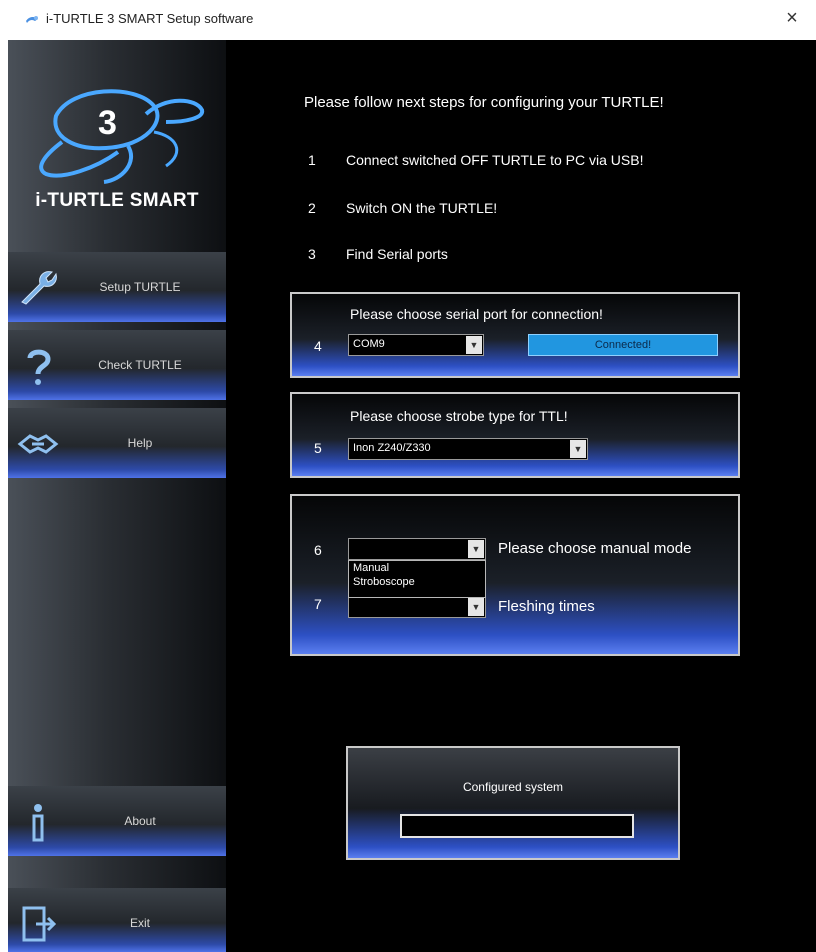 The height and width of the screenshot is (952, 816). What do you see at coordinates (312, 254) in the screenshot?
I see `step-number: 3` at bounding box center [312, 254].